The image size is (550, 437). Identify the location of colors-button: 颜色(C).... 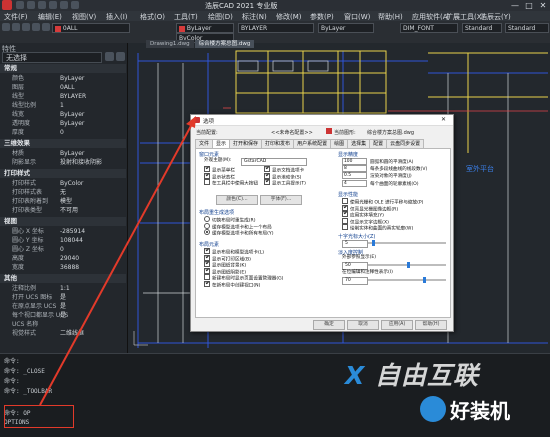
(237, 200).